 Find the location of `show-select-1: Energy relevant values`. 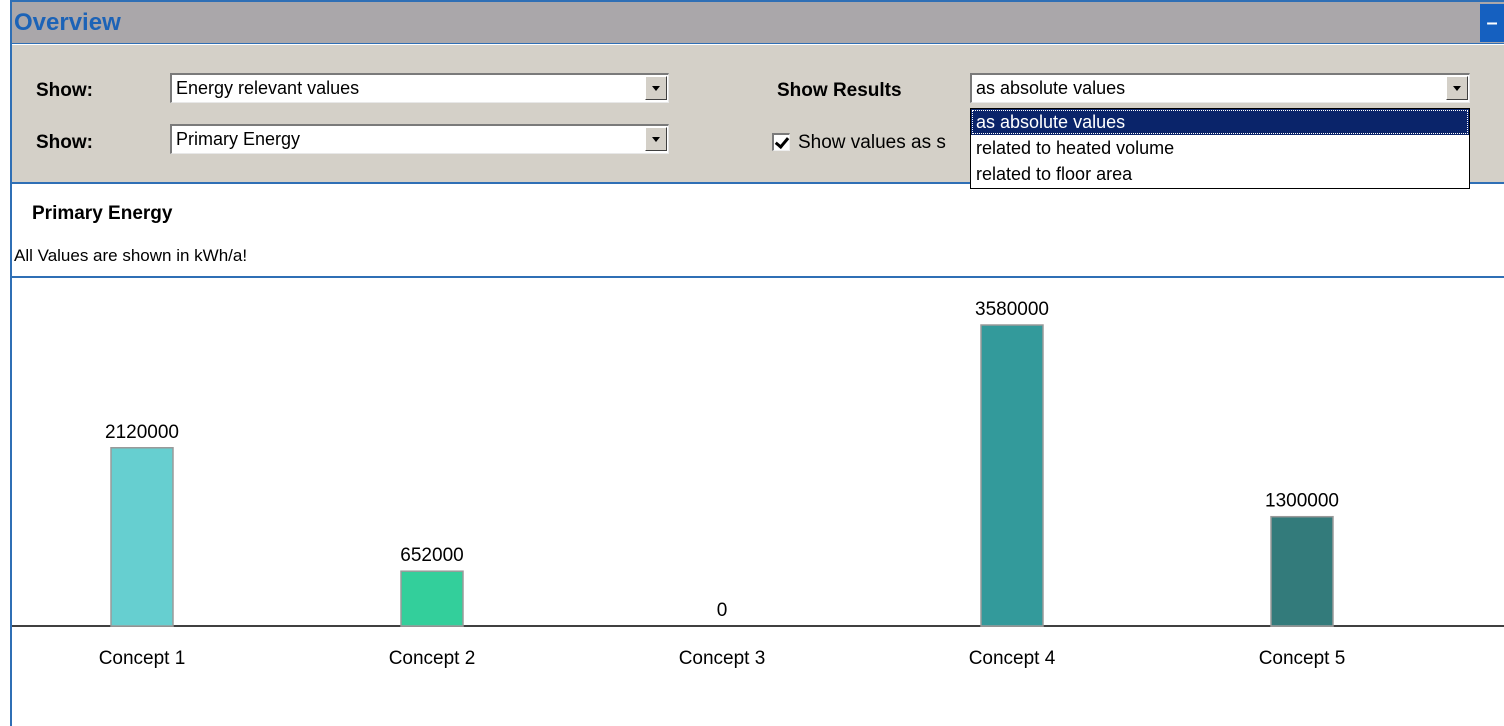

show-select-1: Energy relevant values is located at coordinates (419, 88).